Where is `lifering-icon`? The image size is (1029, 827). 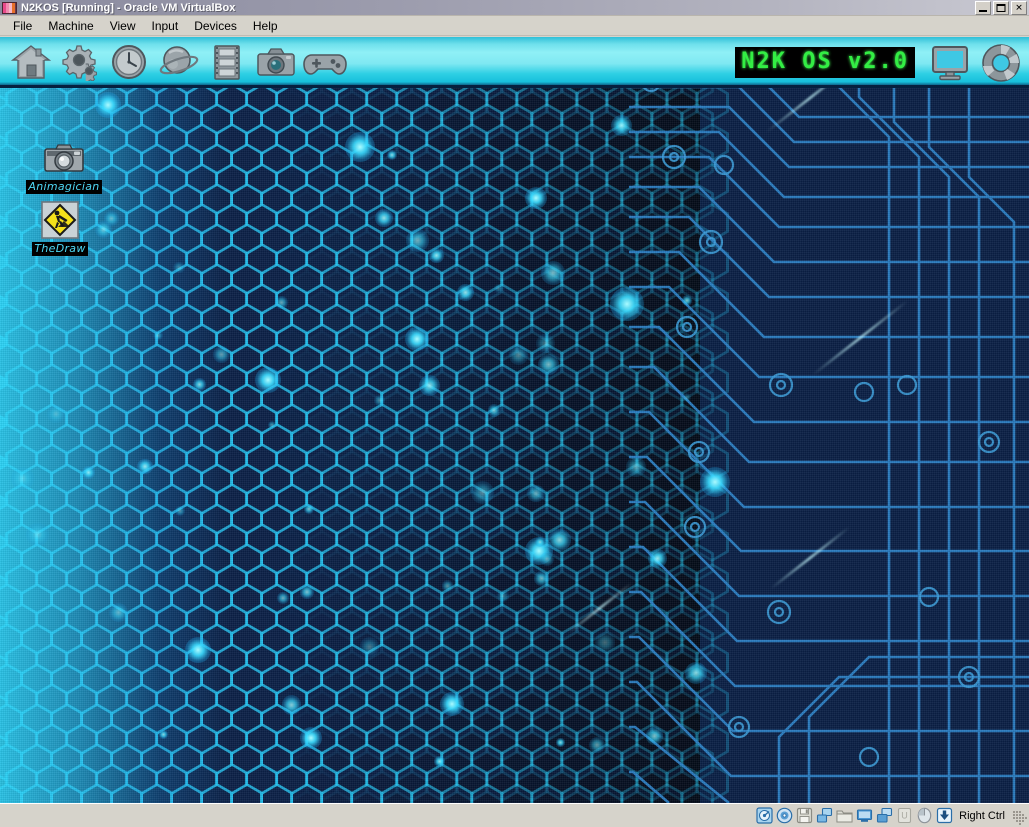
lifering-icon is located at coordinates (1000, 63).